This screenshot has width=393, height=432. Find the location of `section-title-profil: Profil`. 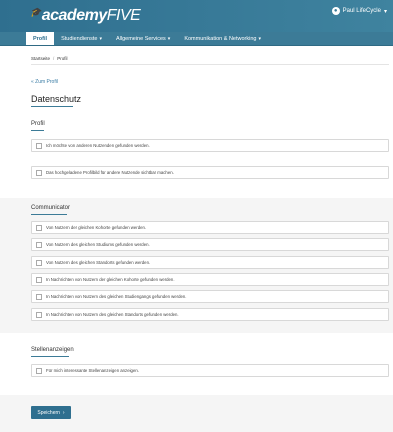

section-title-profil: Profil is located at coordinates (38, 124).